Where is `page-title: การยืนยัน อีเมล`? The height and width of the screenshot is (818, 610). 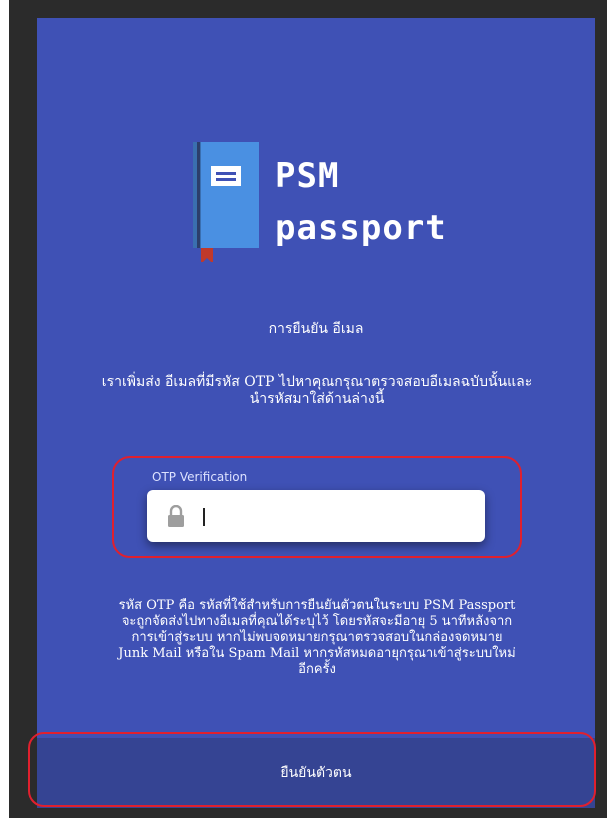
page-title: การยืนยัน อีเมล is located at coordinates (316, 329).